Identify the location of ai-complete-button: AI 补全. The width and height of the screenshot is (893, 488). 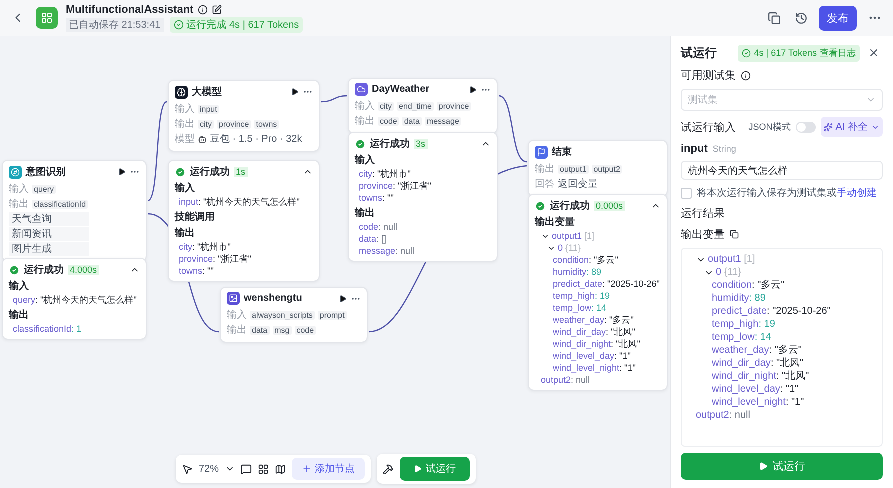
(851, 127).